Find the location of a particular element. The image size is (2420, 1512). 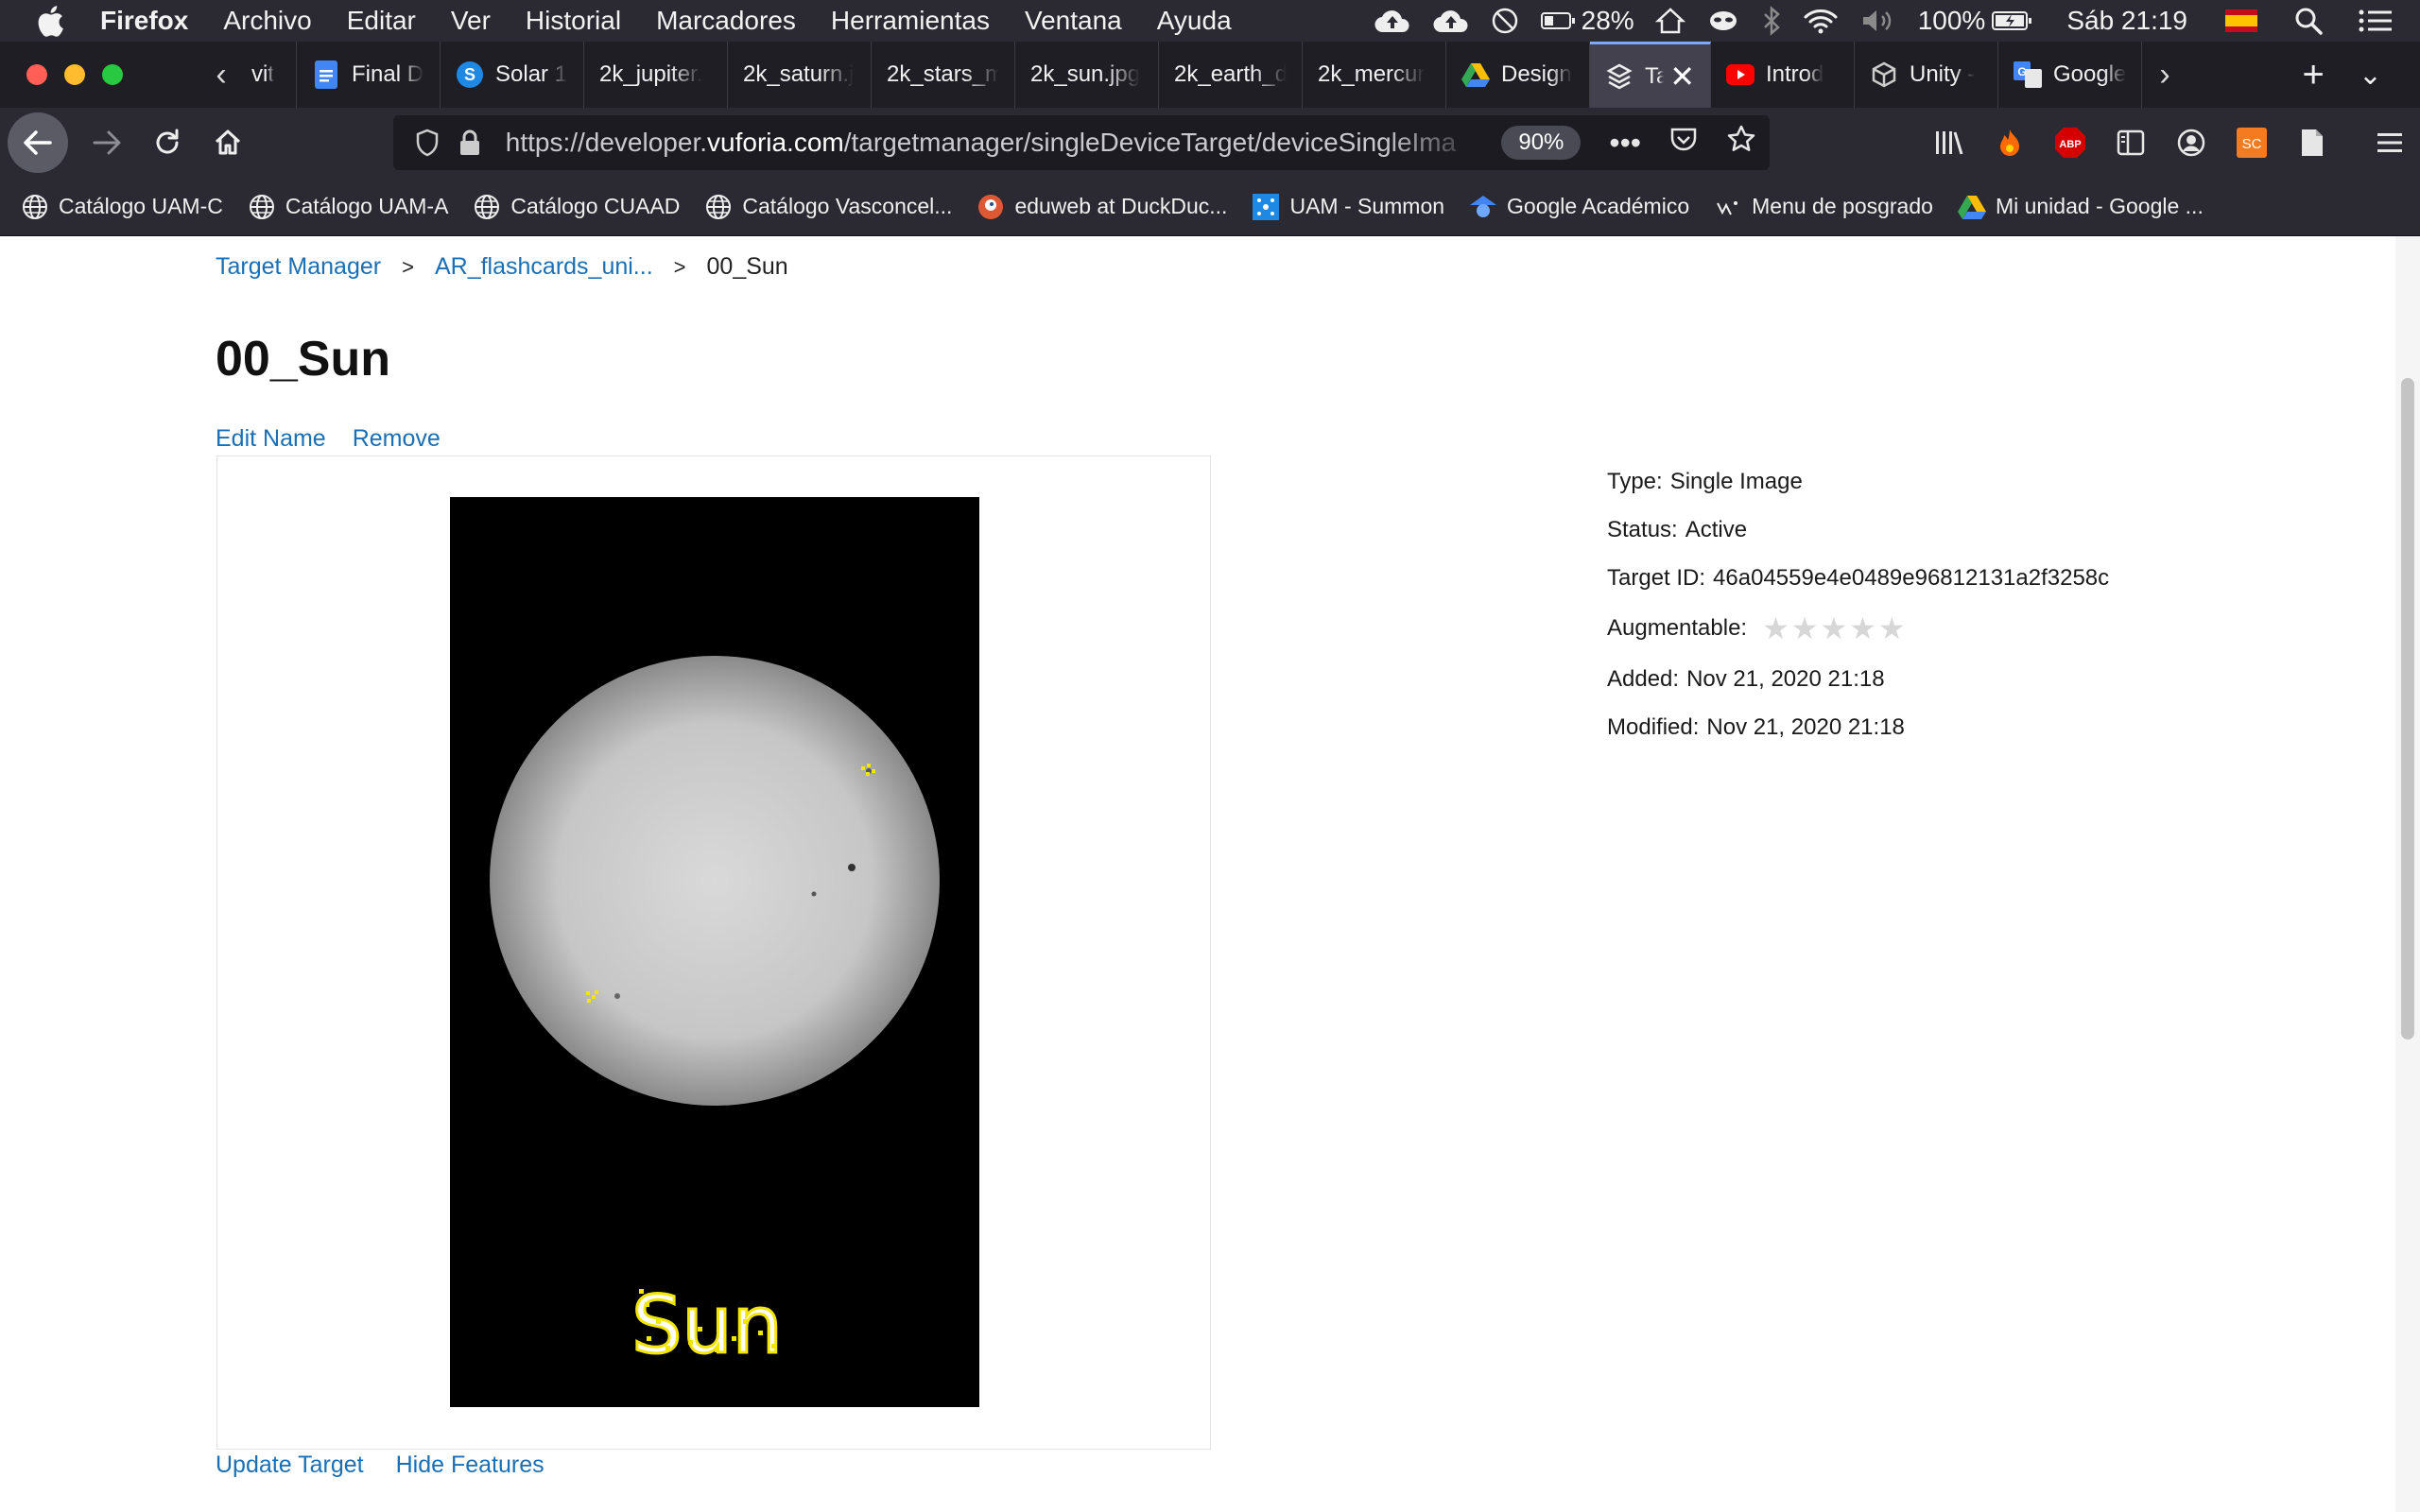

sc-extension-icon: SC is located at coordinates (2252, 143).